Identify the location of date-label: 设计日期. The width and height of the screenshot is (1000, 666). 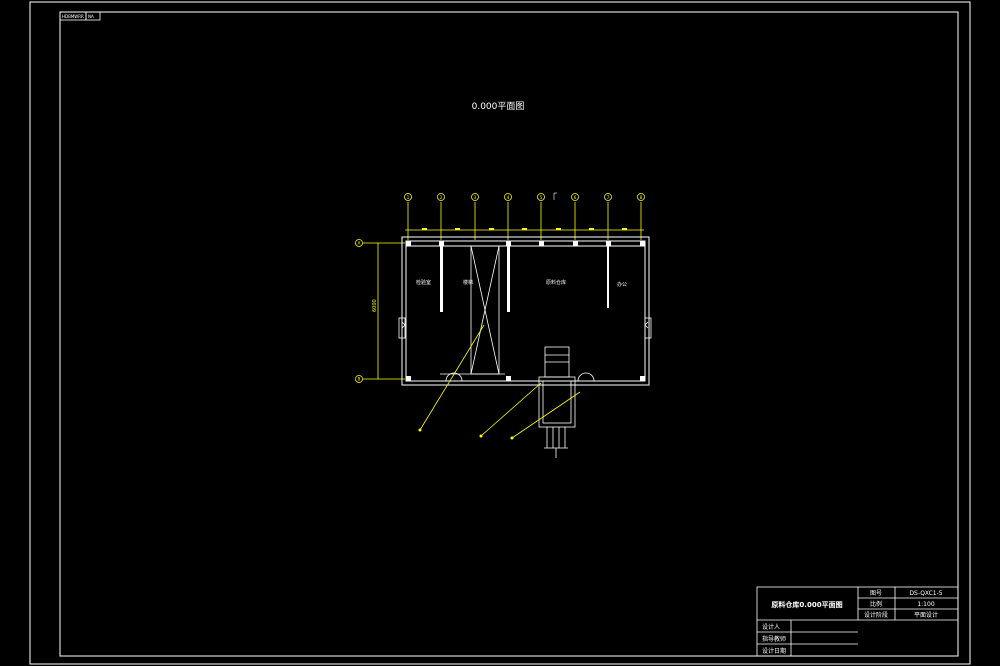
(774, 651).